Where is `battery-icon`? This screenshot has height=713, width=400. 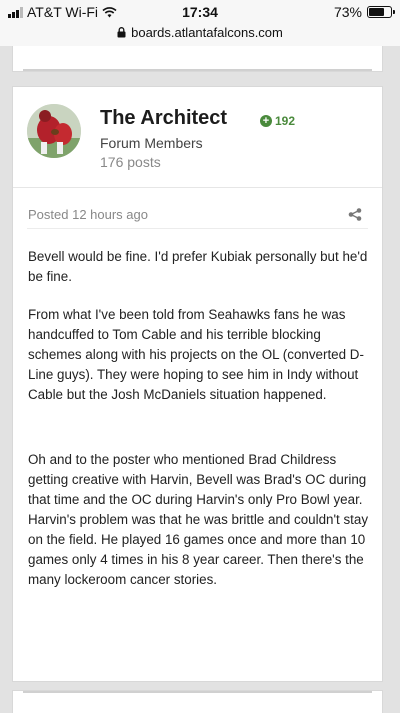 battery-icon is located at coordinates (381, 12).